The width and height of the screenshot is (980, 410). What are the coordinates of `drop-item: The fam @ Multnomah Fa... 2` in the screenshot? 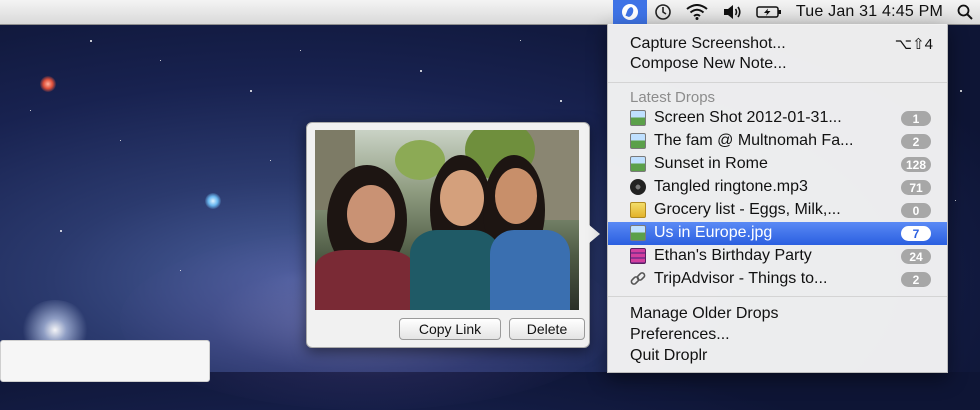 It's located at (777, 141).